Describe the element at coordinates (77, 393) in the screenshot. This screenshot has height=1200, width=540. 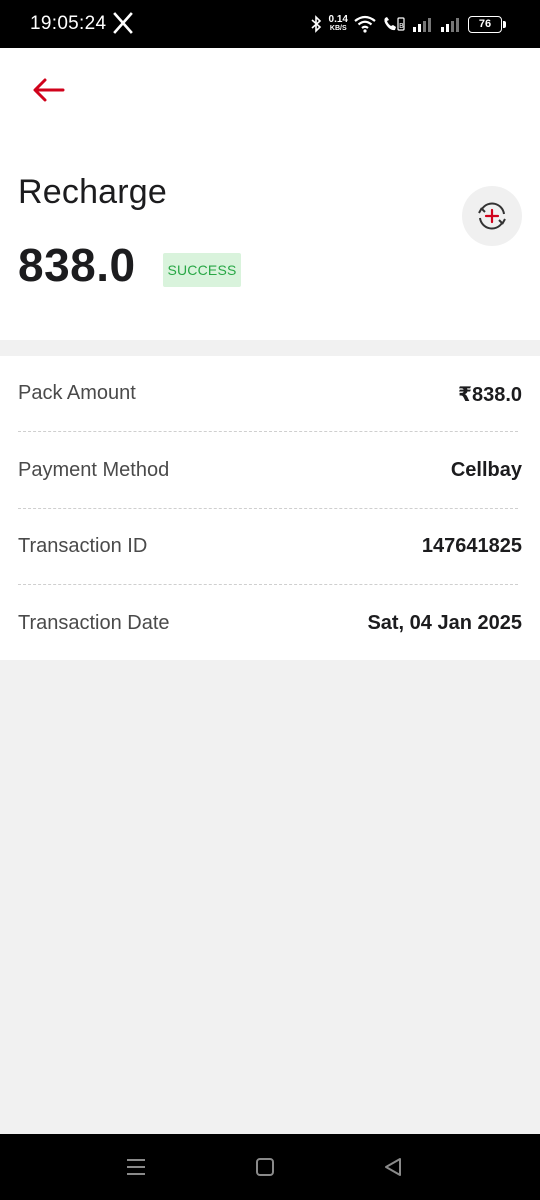
I see `detail-label: Pack Amount` at that location.